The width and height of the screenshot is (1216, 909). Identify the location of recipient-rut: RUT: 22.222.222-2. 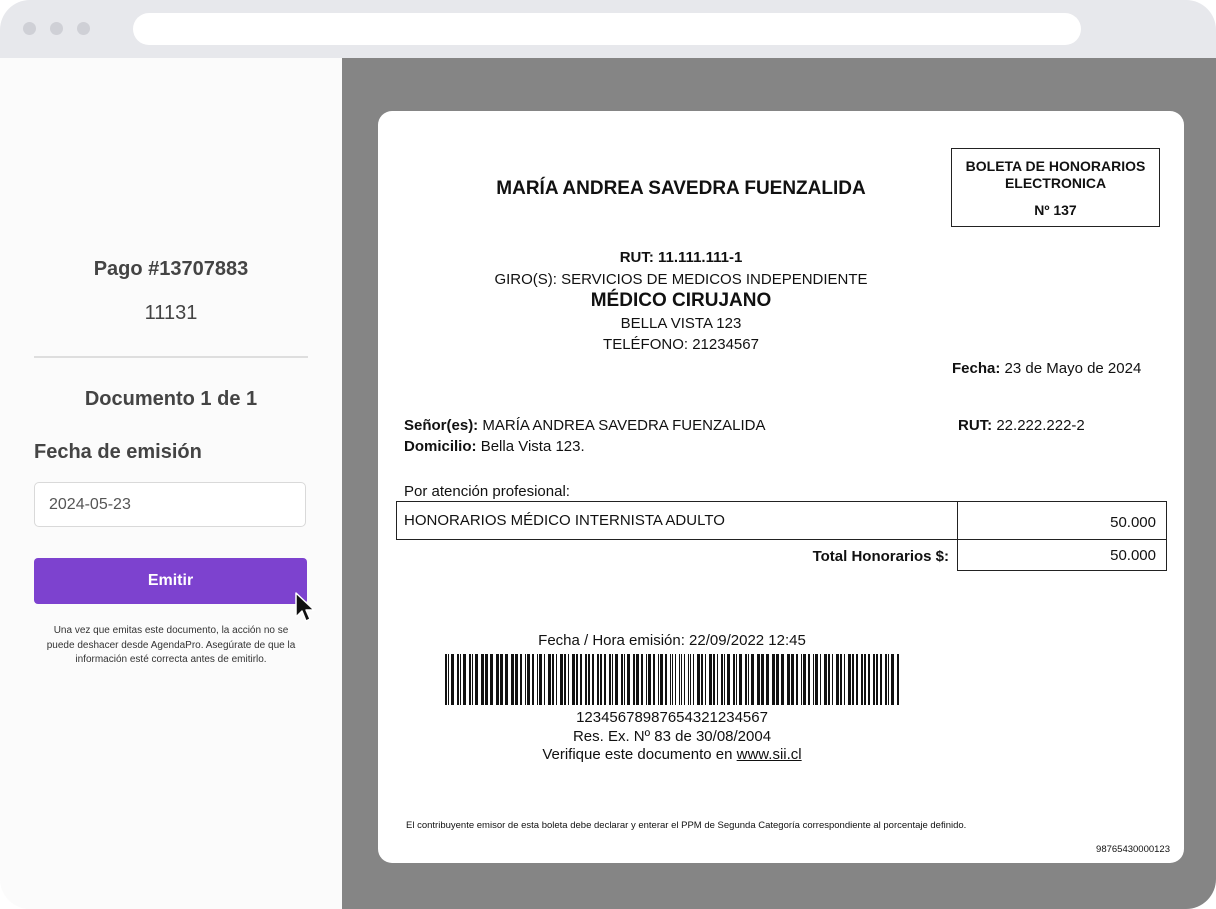
(1021, 425).